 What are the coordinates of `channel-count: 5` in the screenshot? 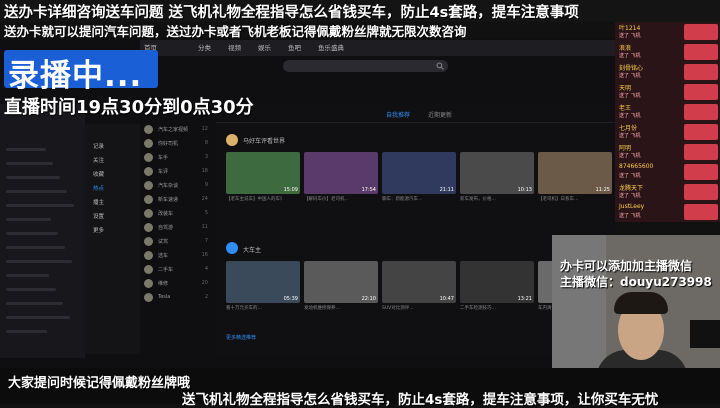 It's located at (206, 213).